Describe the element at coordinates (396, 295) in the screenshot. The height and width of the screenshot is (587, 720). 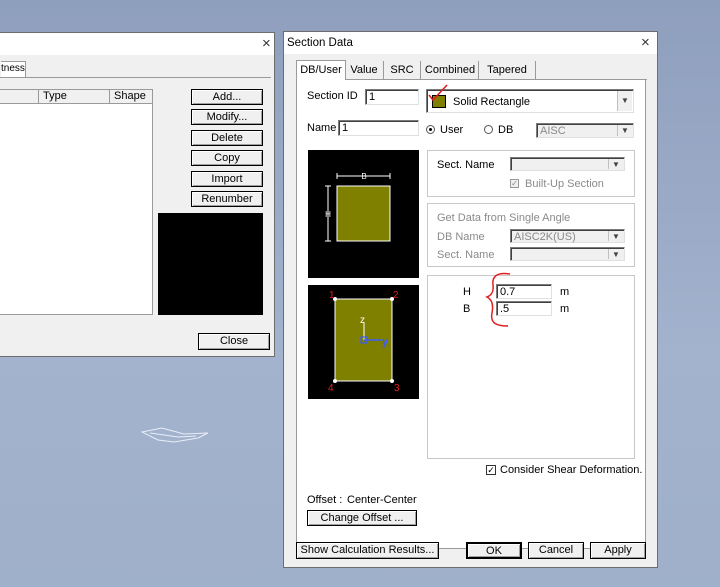
I see `corner-2-label: 2` at that location.